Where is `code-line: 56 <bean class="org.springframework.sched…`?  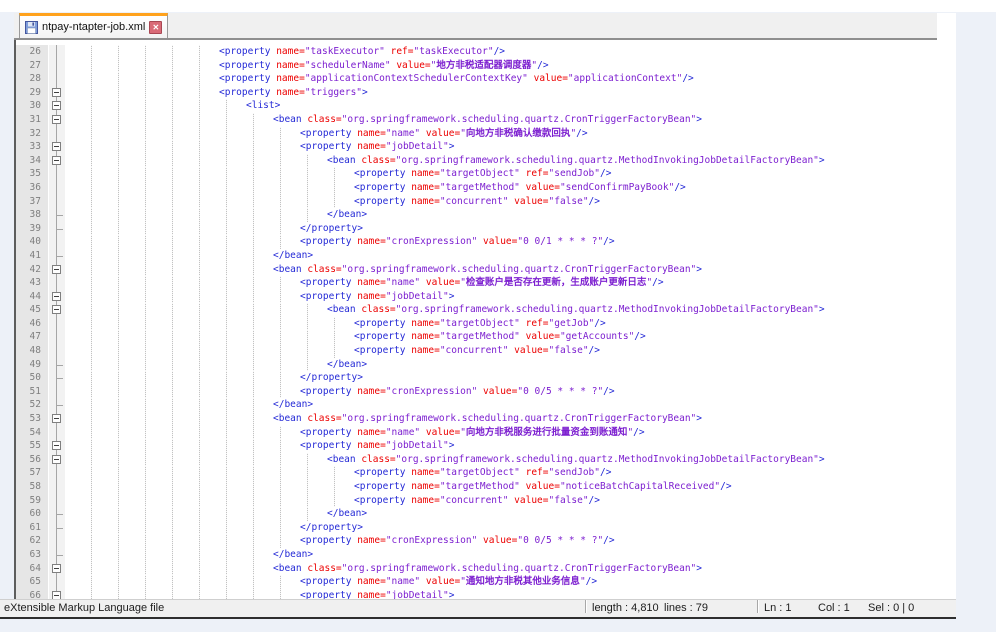 code-line: 56 <bean class="org.springframework.sched… is located at coordinates (486, 459).